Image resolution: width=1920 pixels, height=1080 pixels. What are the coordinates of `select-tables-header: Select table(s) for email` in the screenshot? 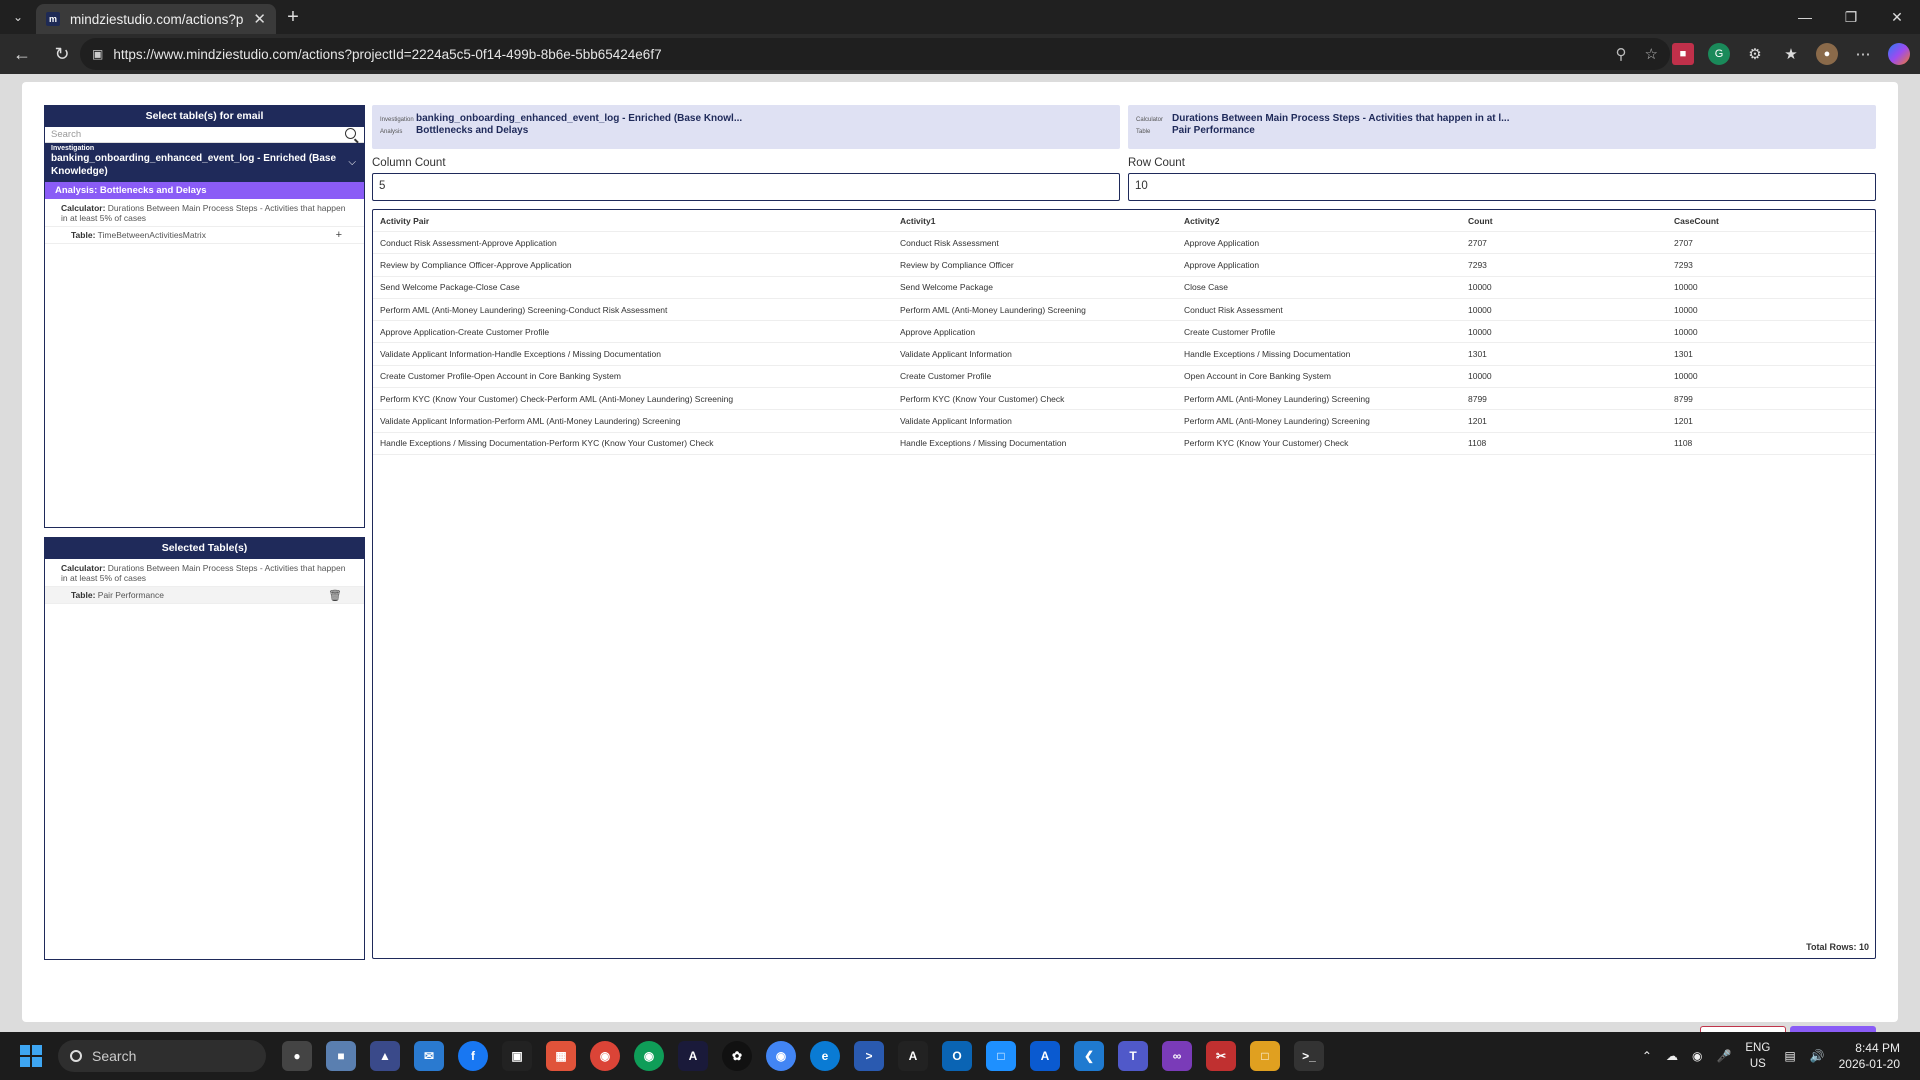 It's located at (204, 116).